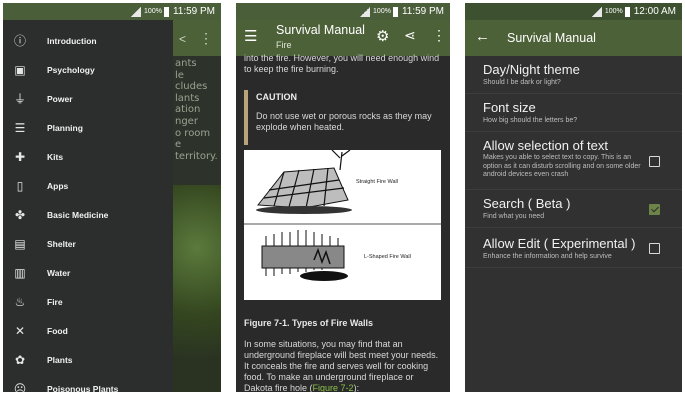  Describe the element at coordinates (356, 387) in the screenshot. I see `paragraph-text: ):` at that location.